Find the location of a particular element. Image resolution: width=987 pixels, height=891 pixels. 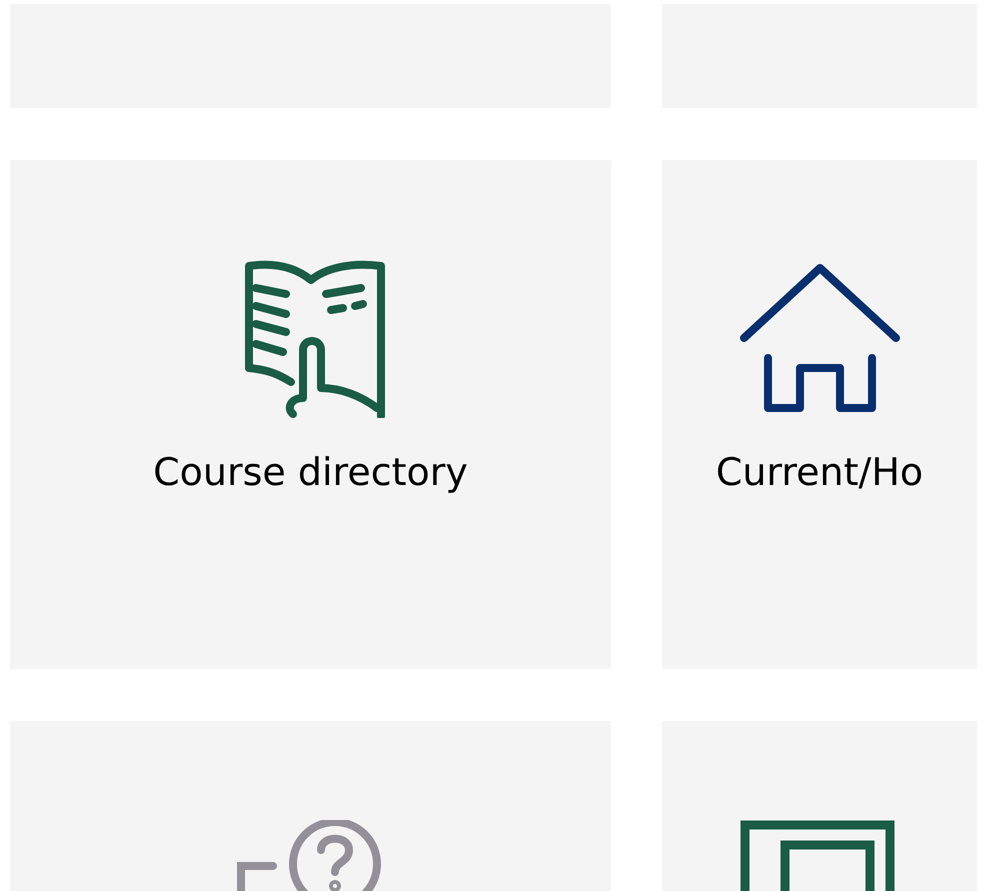

tile-label: Course directory is located at coordinates (310, 472).